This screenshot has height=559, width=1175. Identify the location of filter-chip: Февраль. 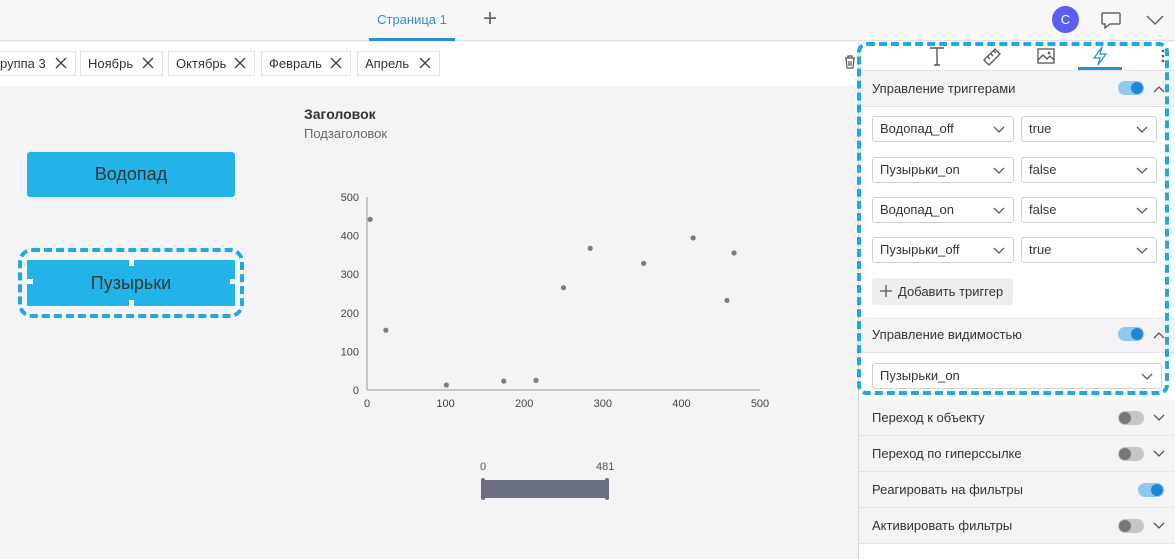
(306, 63).